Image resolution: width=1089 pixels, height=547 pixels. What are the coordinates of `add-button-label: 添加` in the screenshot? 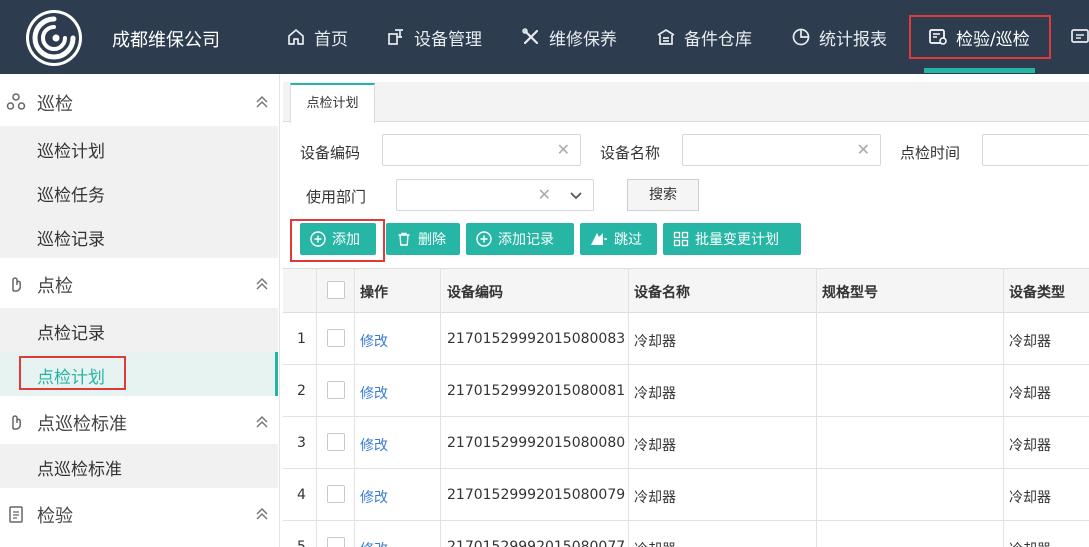 It's located at (346, 240).